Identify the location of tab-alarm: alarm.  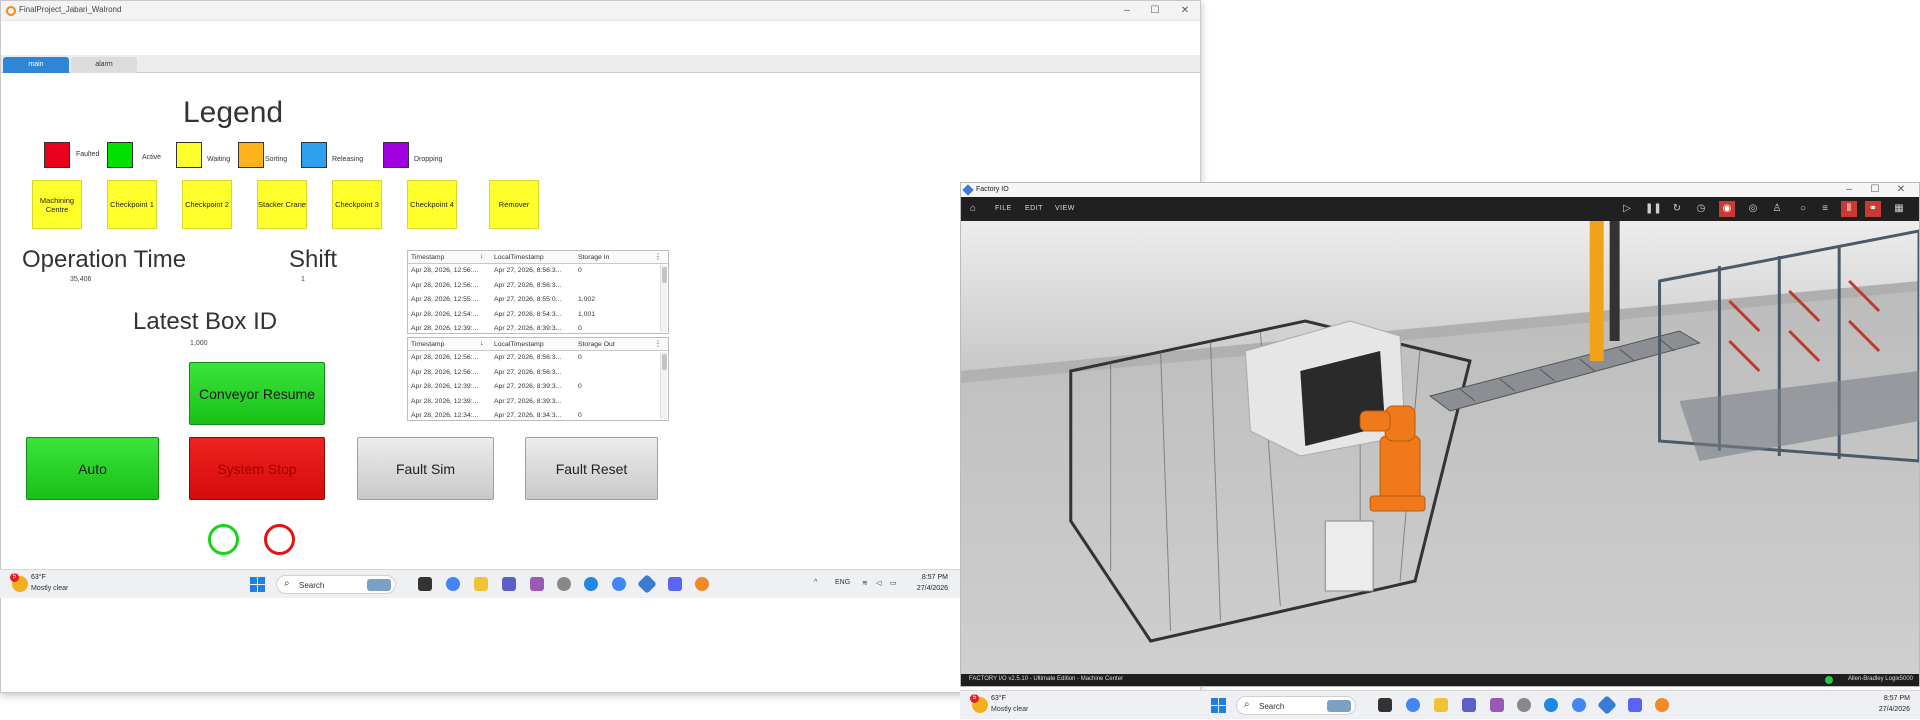
(104, 65).